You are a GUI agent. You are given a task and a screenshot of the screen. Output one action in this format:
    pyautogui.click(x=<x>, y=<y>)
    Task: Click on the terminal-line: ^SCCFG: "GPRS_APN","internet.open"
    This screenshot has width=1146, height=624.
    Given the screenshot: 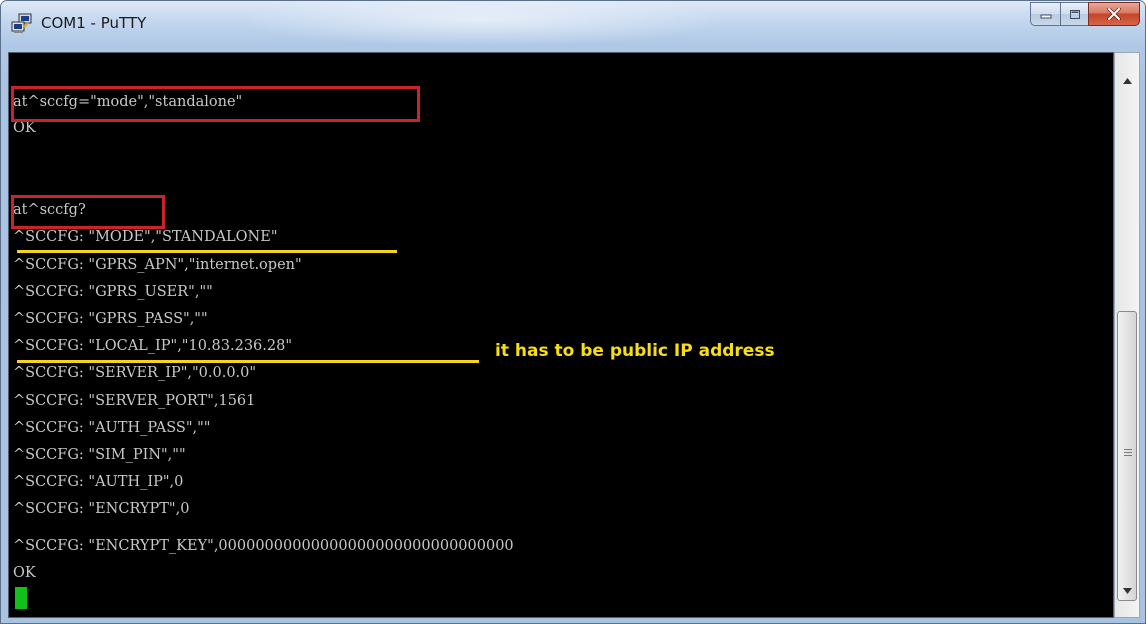 What is the action you would take?
    pyautogui.click(x=157, y=265)
    